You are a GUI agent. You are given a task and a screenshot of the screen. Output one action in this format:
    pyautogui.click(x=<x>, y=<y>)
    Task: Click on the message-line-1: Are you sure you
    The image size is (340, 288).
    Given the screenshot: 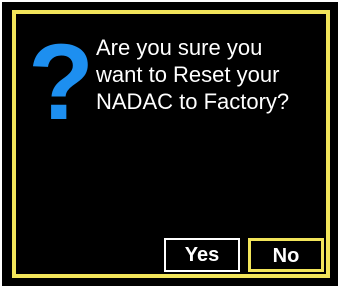 What is the action you would take?
    pyautogui.click(x=179, y=47)
    